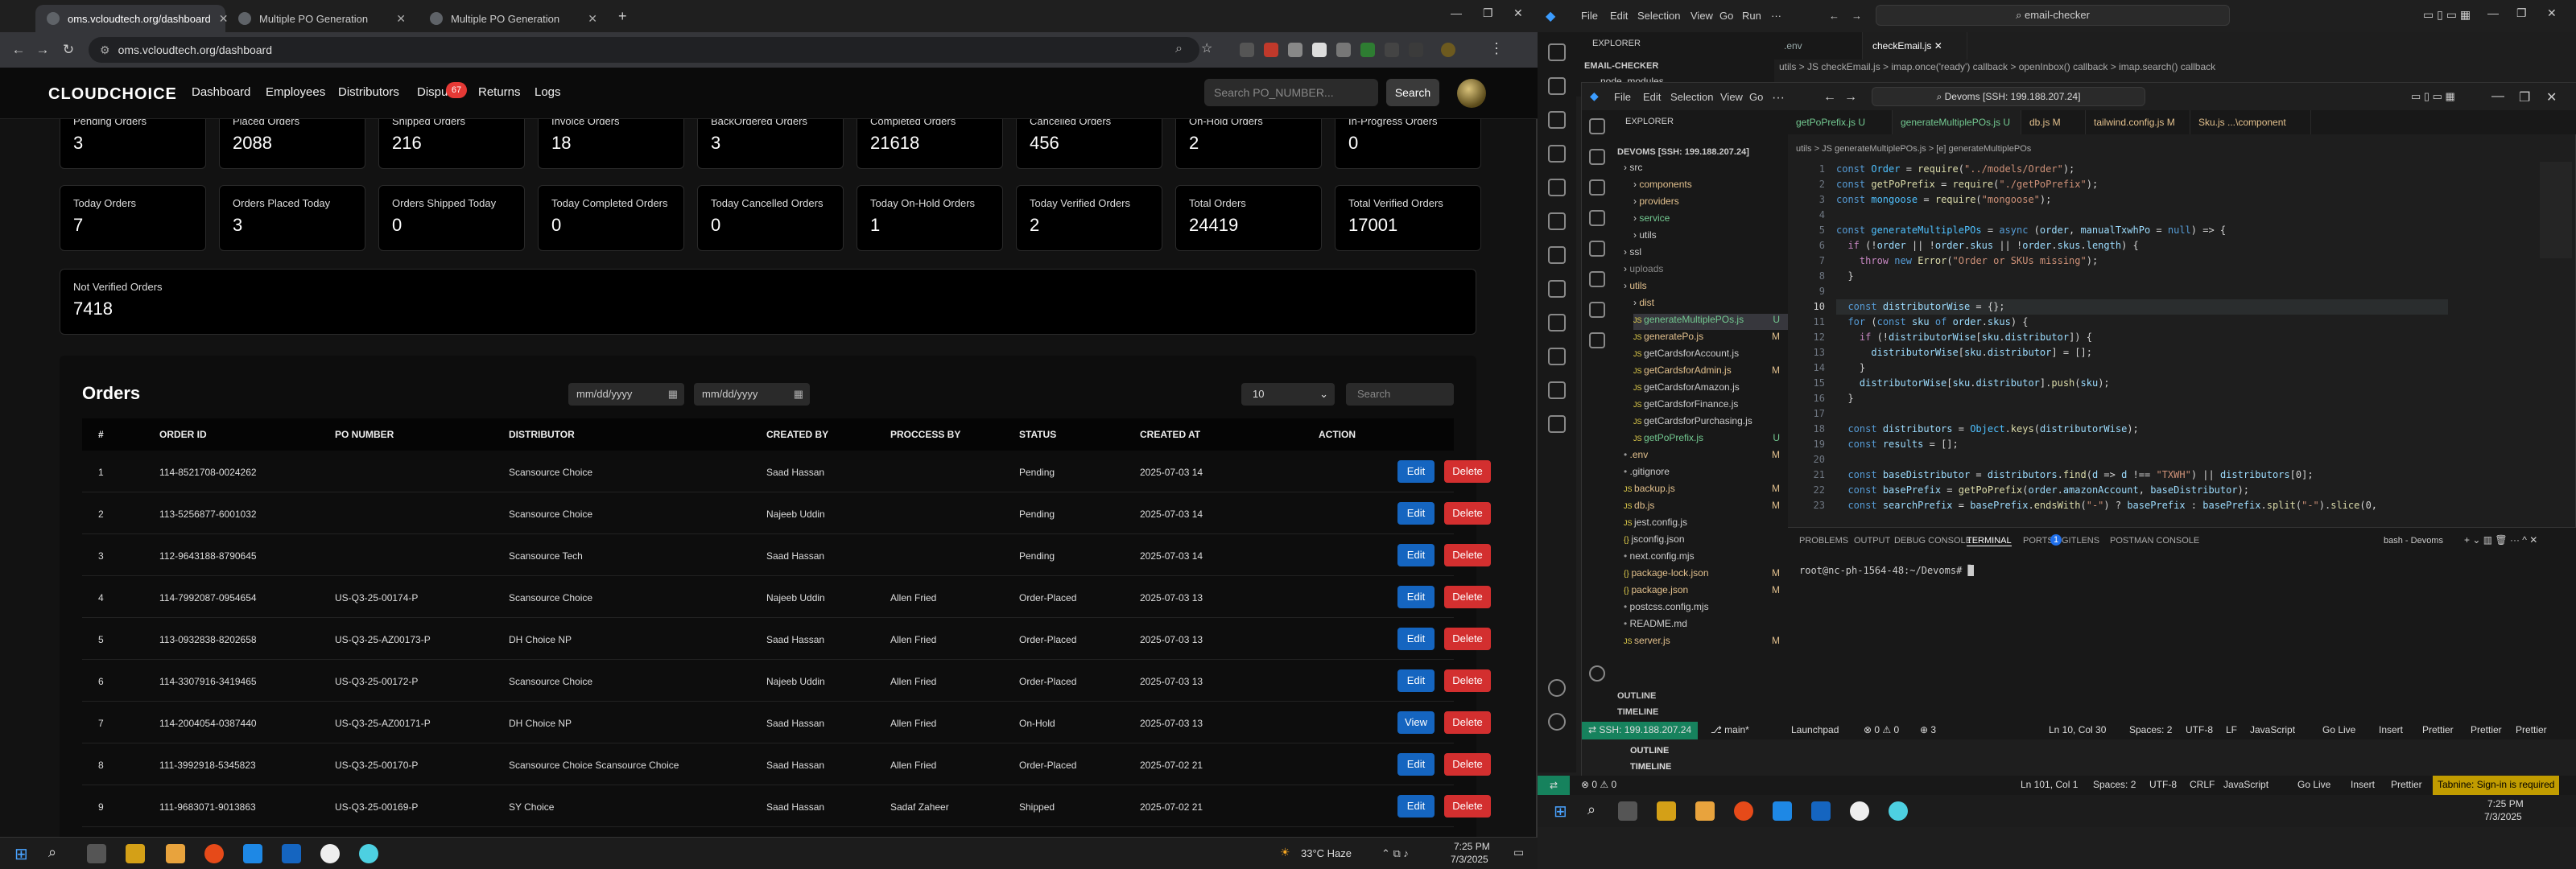 Image resolution: width=2576 pixels, height=869 pixels. What do you see at coordinates (1706, 170) in the screenshot?
I see `tree-item: › src` at bounding box center [1706, 170].